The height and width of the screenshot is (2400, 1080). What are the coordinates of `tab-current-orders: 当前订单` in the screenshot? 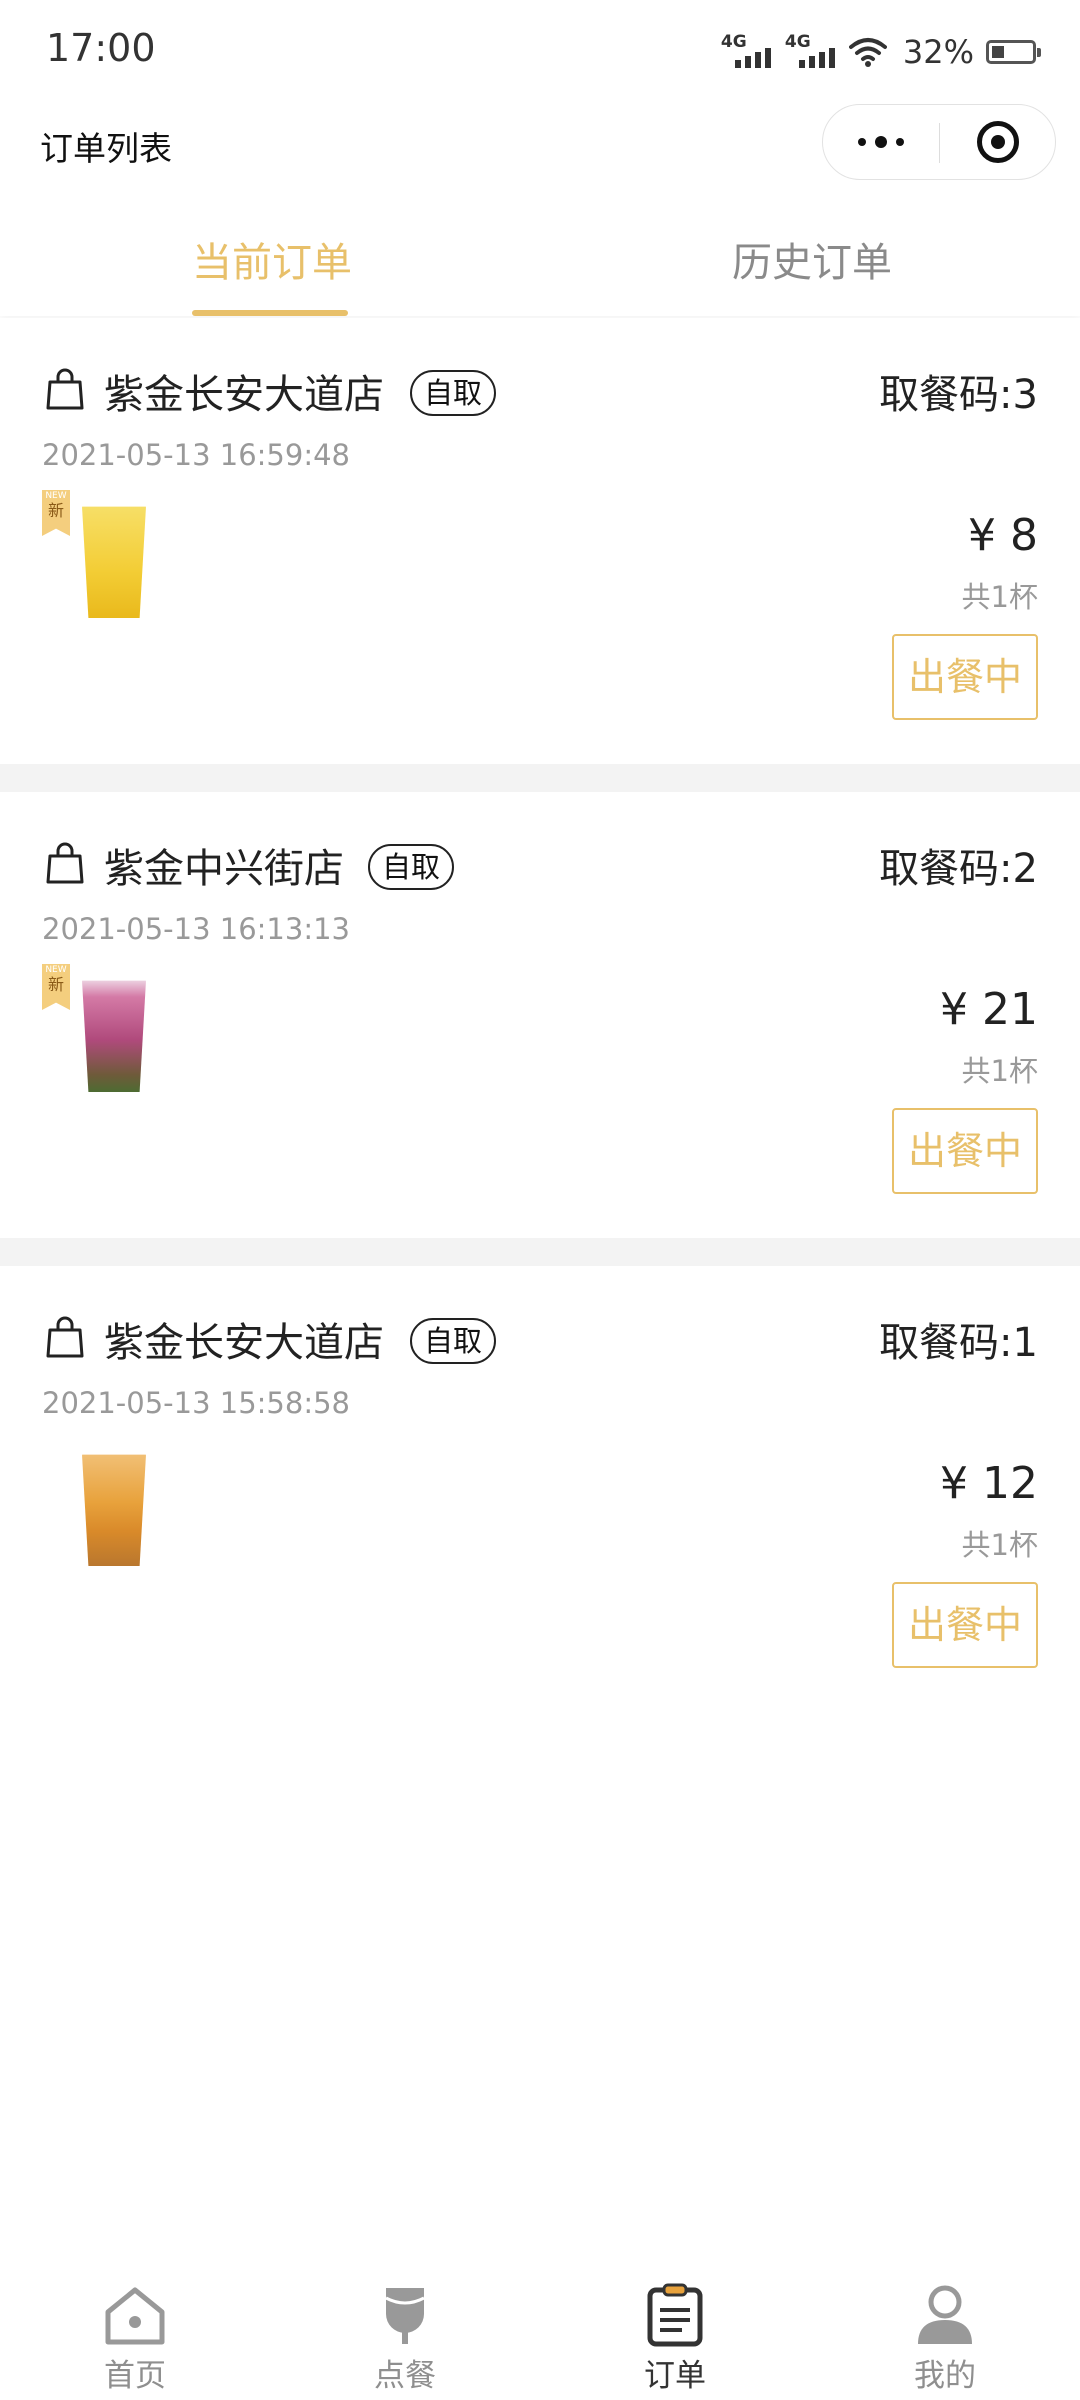 It's located at (272, 259).